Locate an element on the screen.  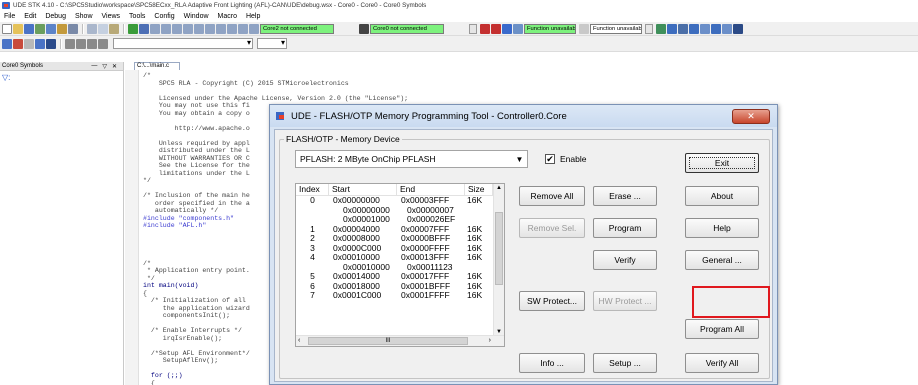
scroll-right-icon: › is located at coordinates (490, 340).